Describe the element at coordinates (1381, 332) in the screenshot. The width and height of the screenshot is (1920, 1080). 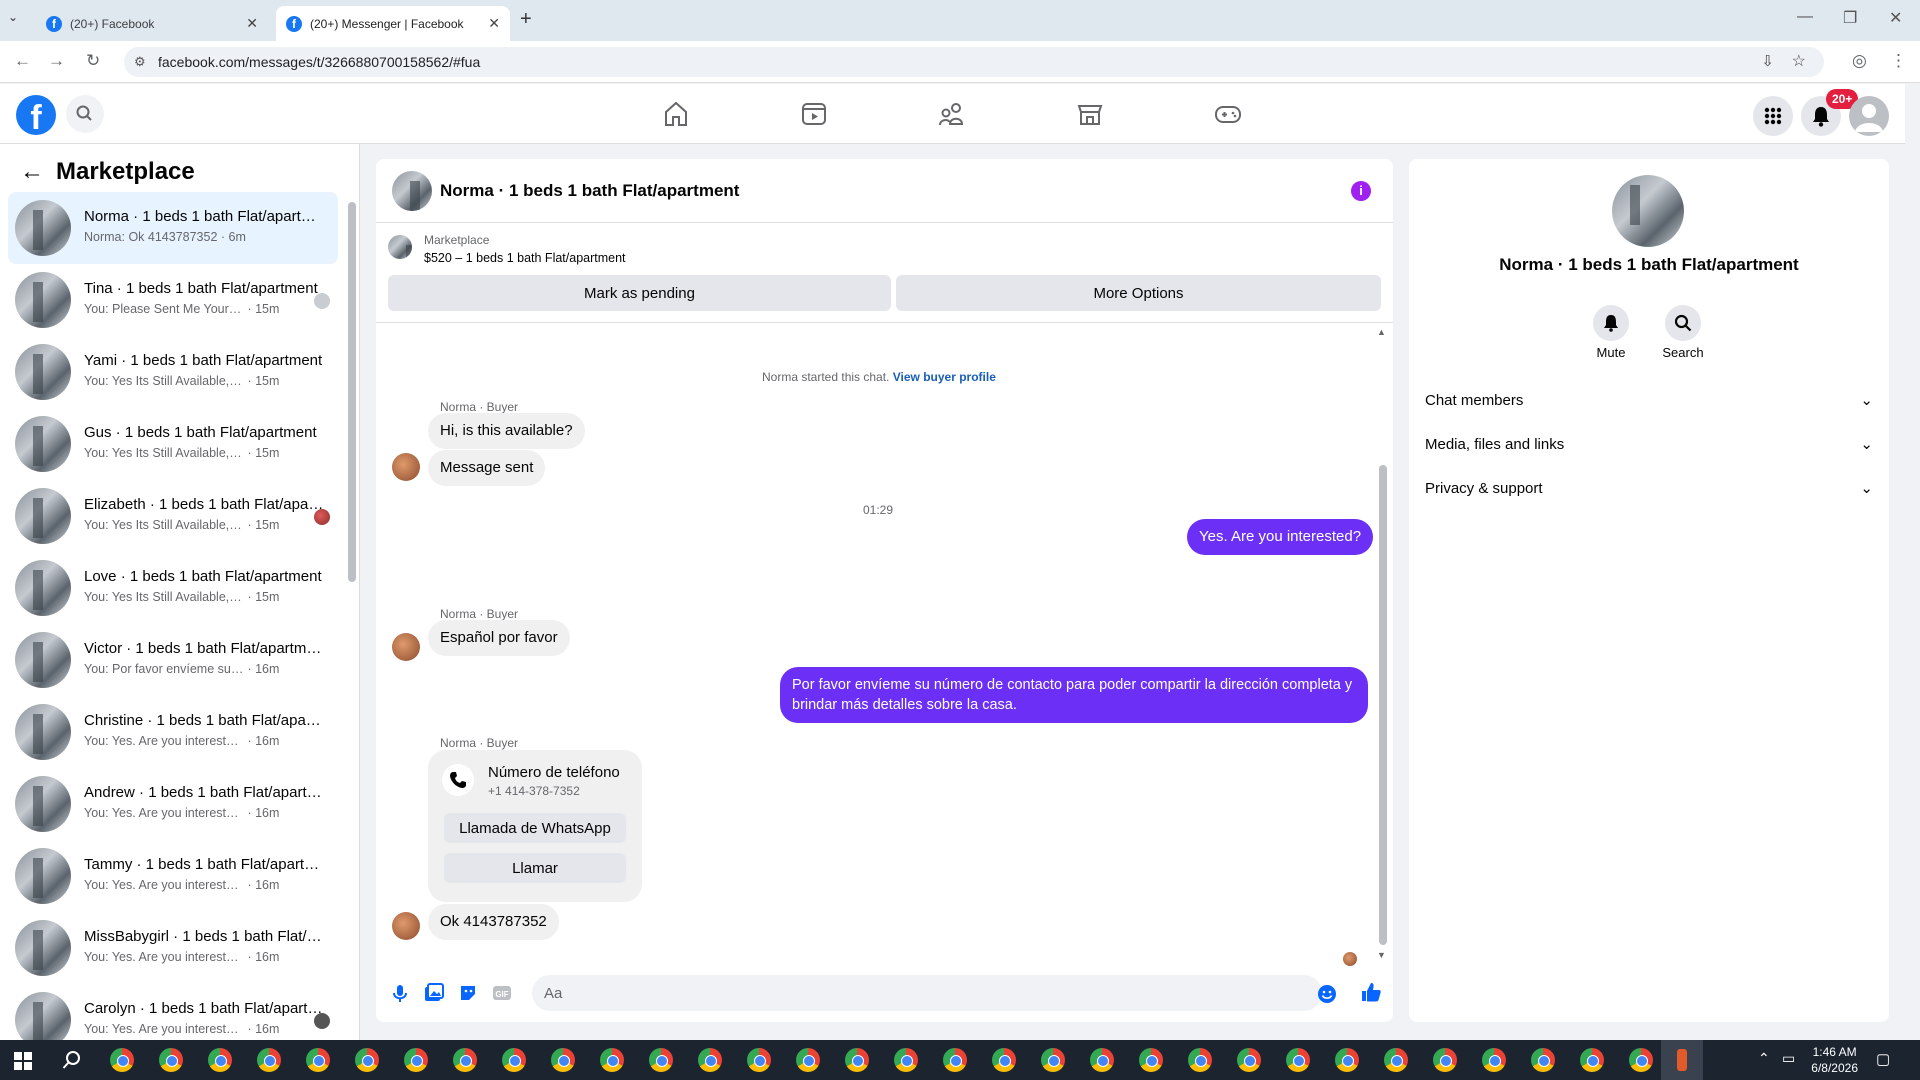
I see `scroll-up-icon: ▲` at that location.